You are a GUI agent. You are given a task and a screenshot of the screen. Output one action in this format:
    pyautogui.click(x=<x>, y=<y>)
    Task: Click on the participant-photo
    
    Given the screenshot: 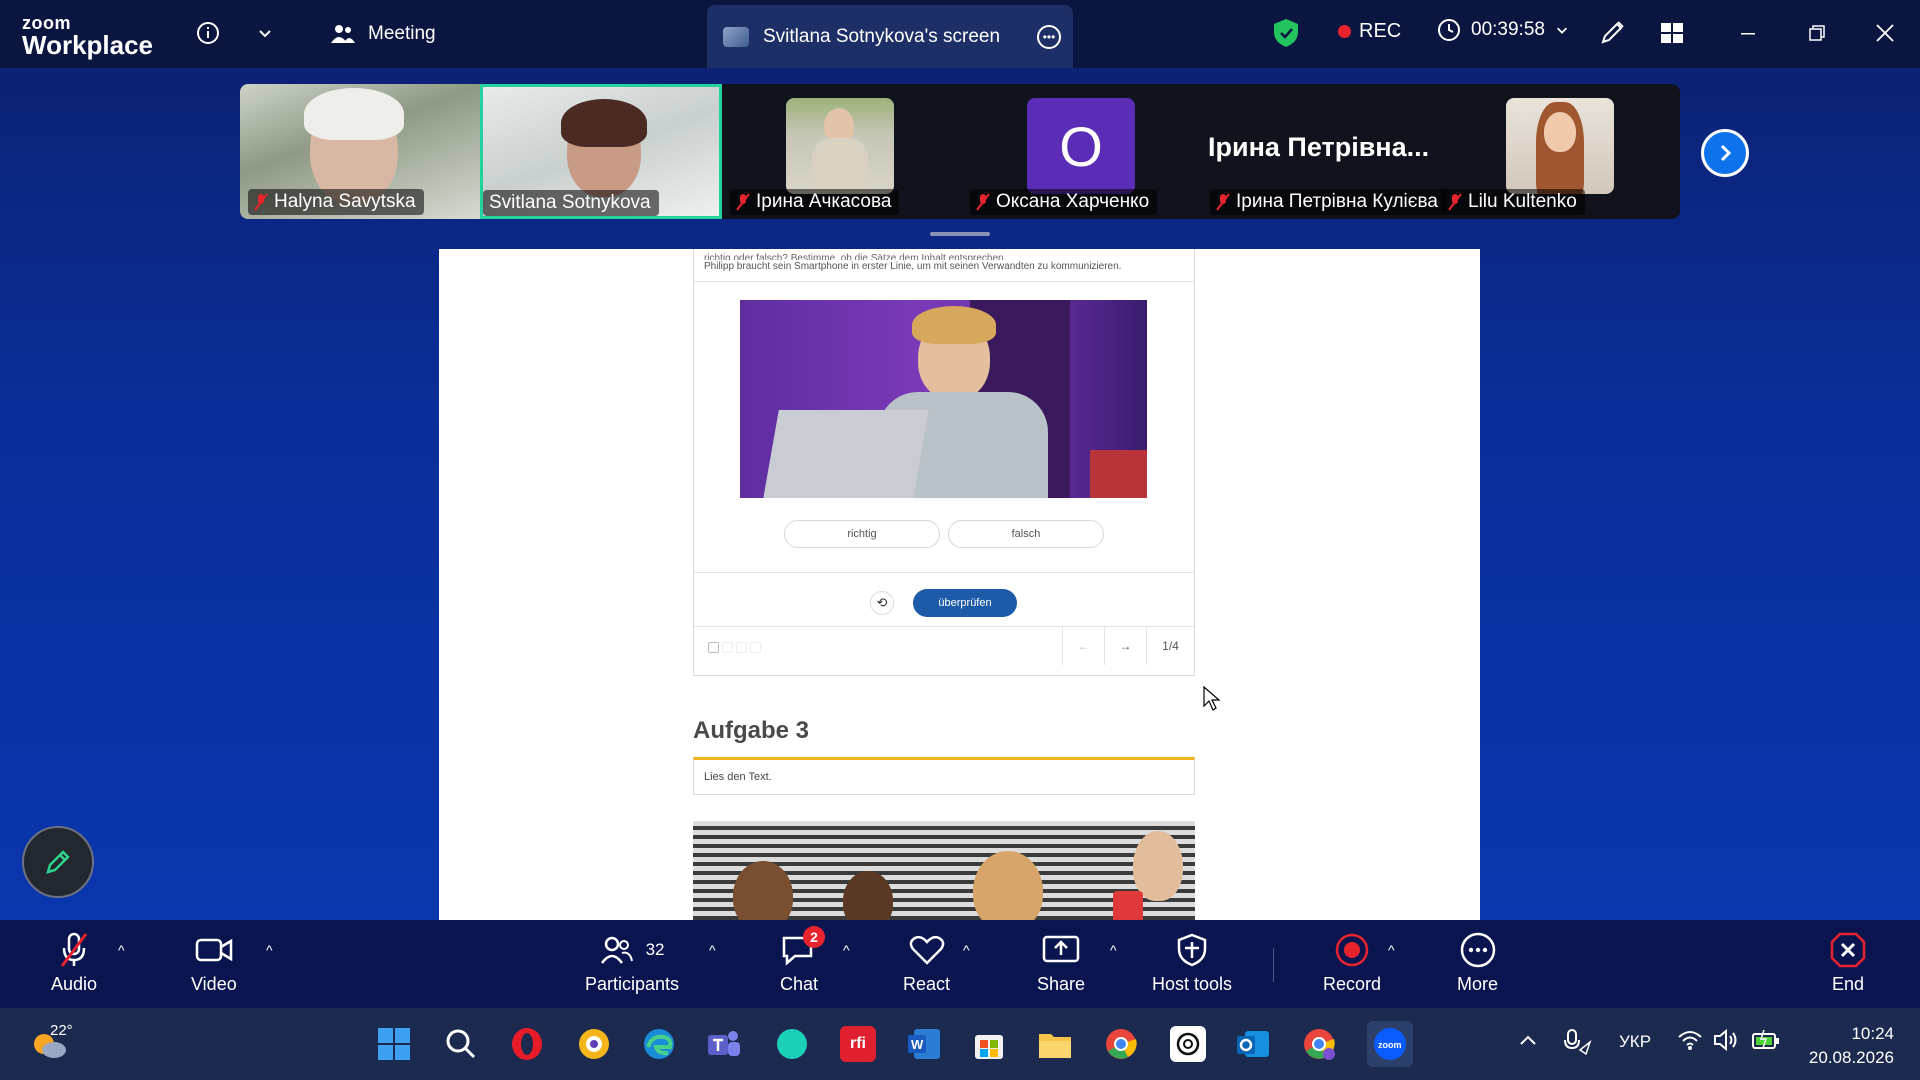 What is the action you would take?
    pyautogui.click(x=1560, y=146)
    